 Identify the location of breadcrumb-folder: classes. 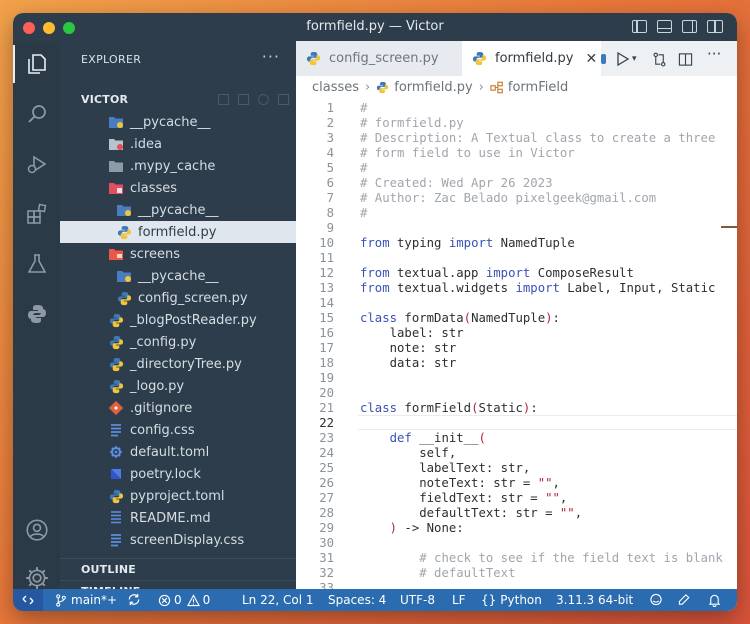
(335, 87).